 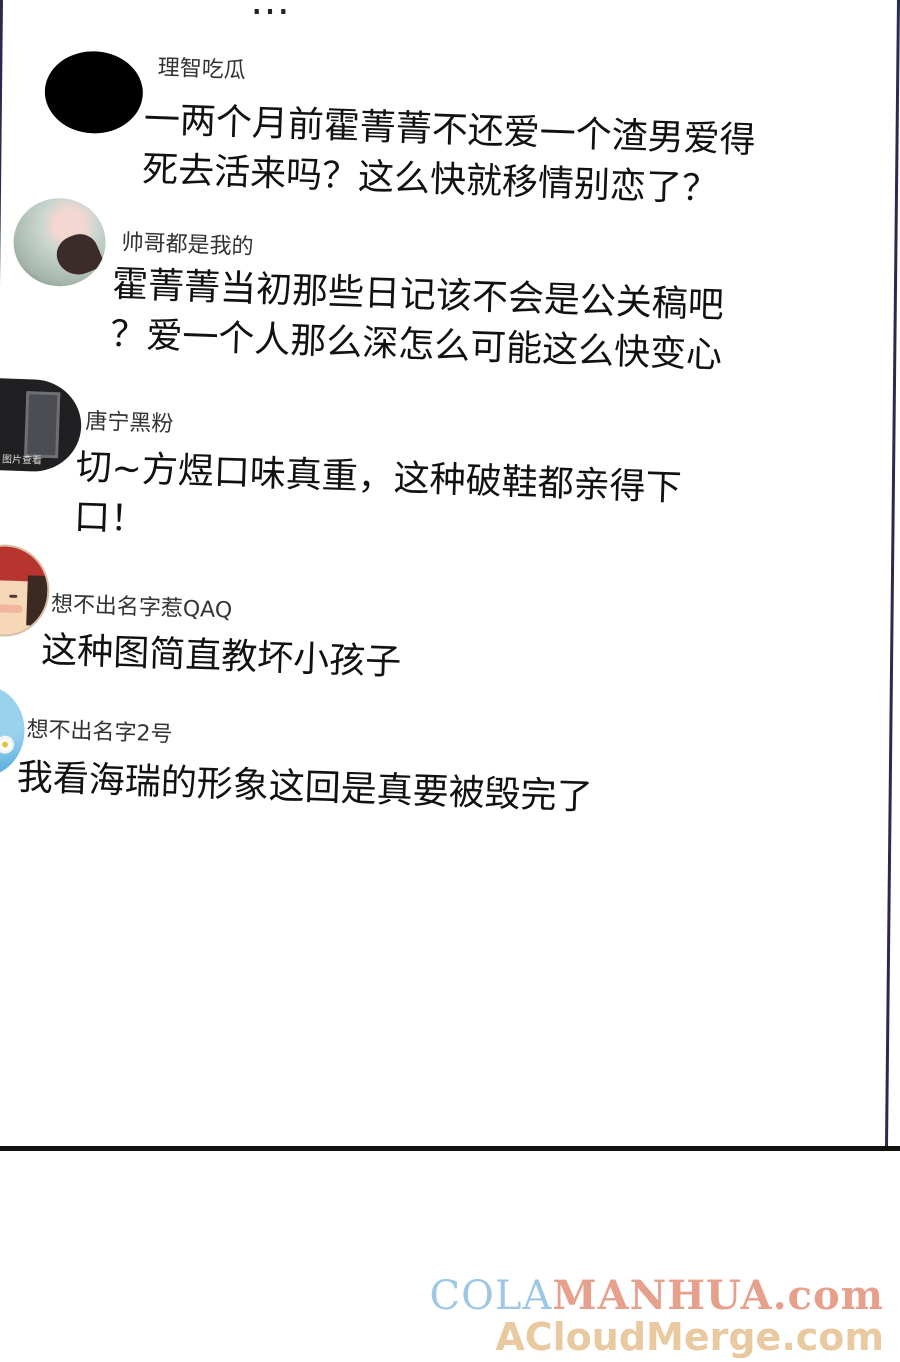 I want to click on watermark-line-1: COLAMANHUA.com, so click(x=657, y=1295).